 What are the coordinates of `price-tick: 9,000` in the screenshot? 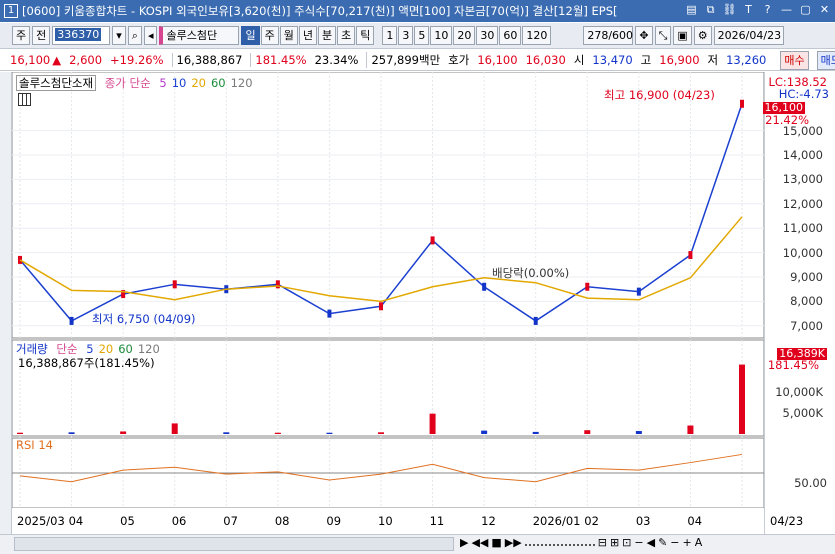 It's located at (806, 277).